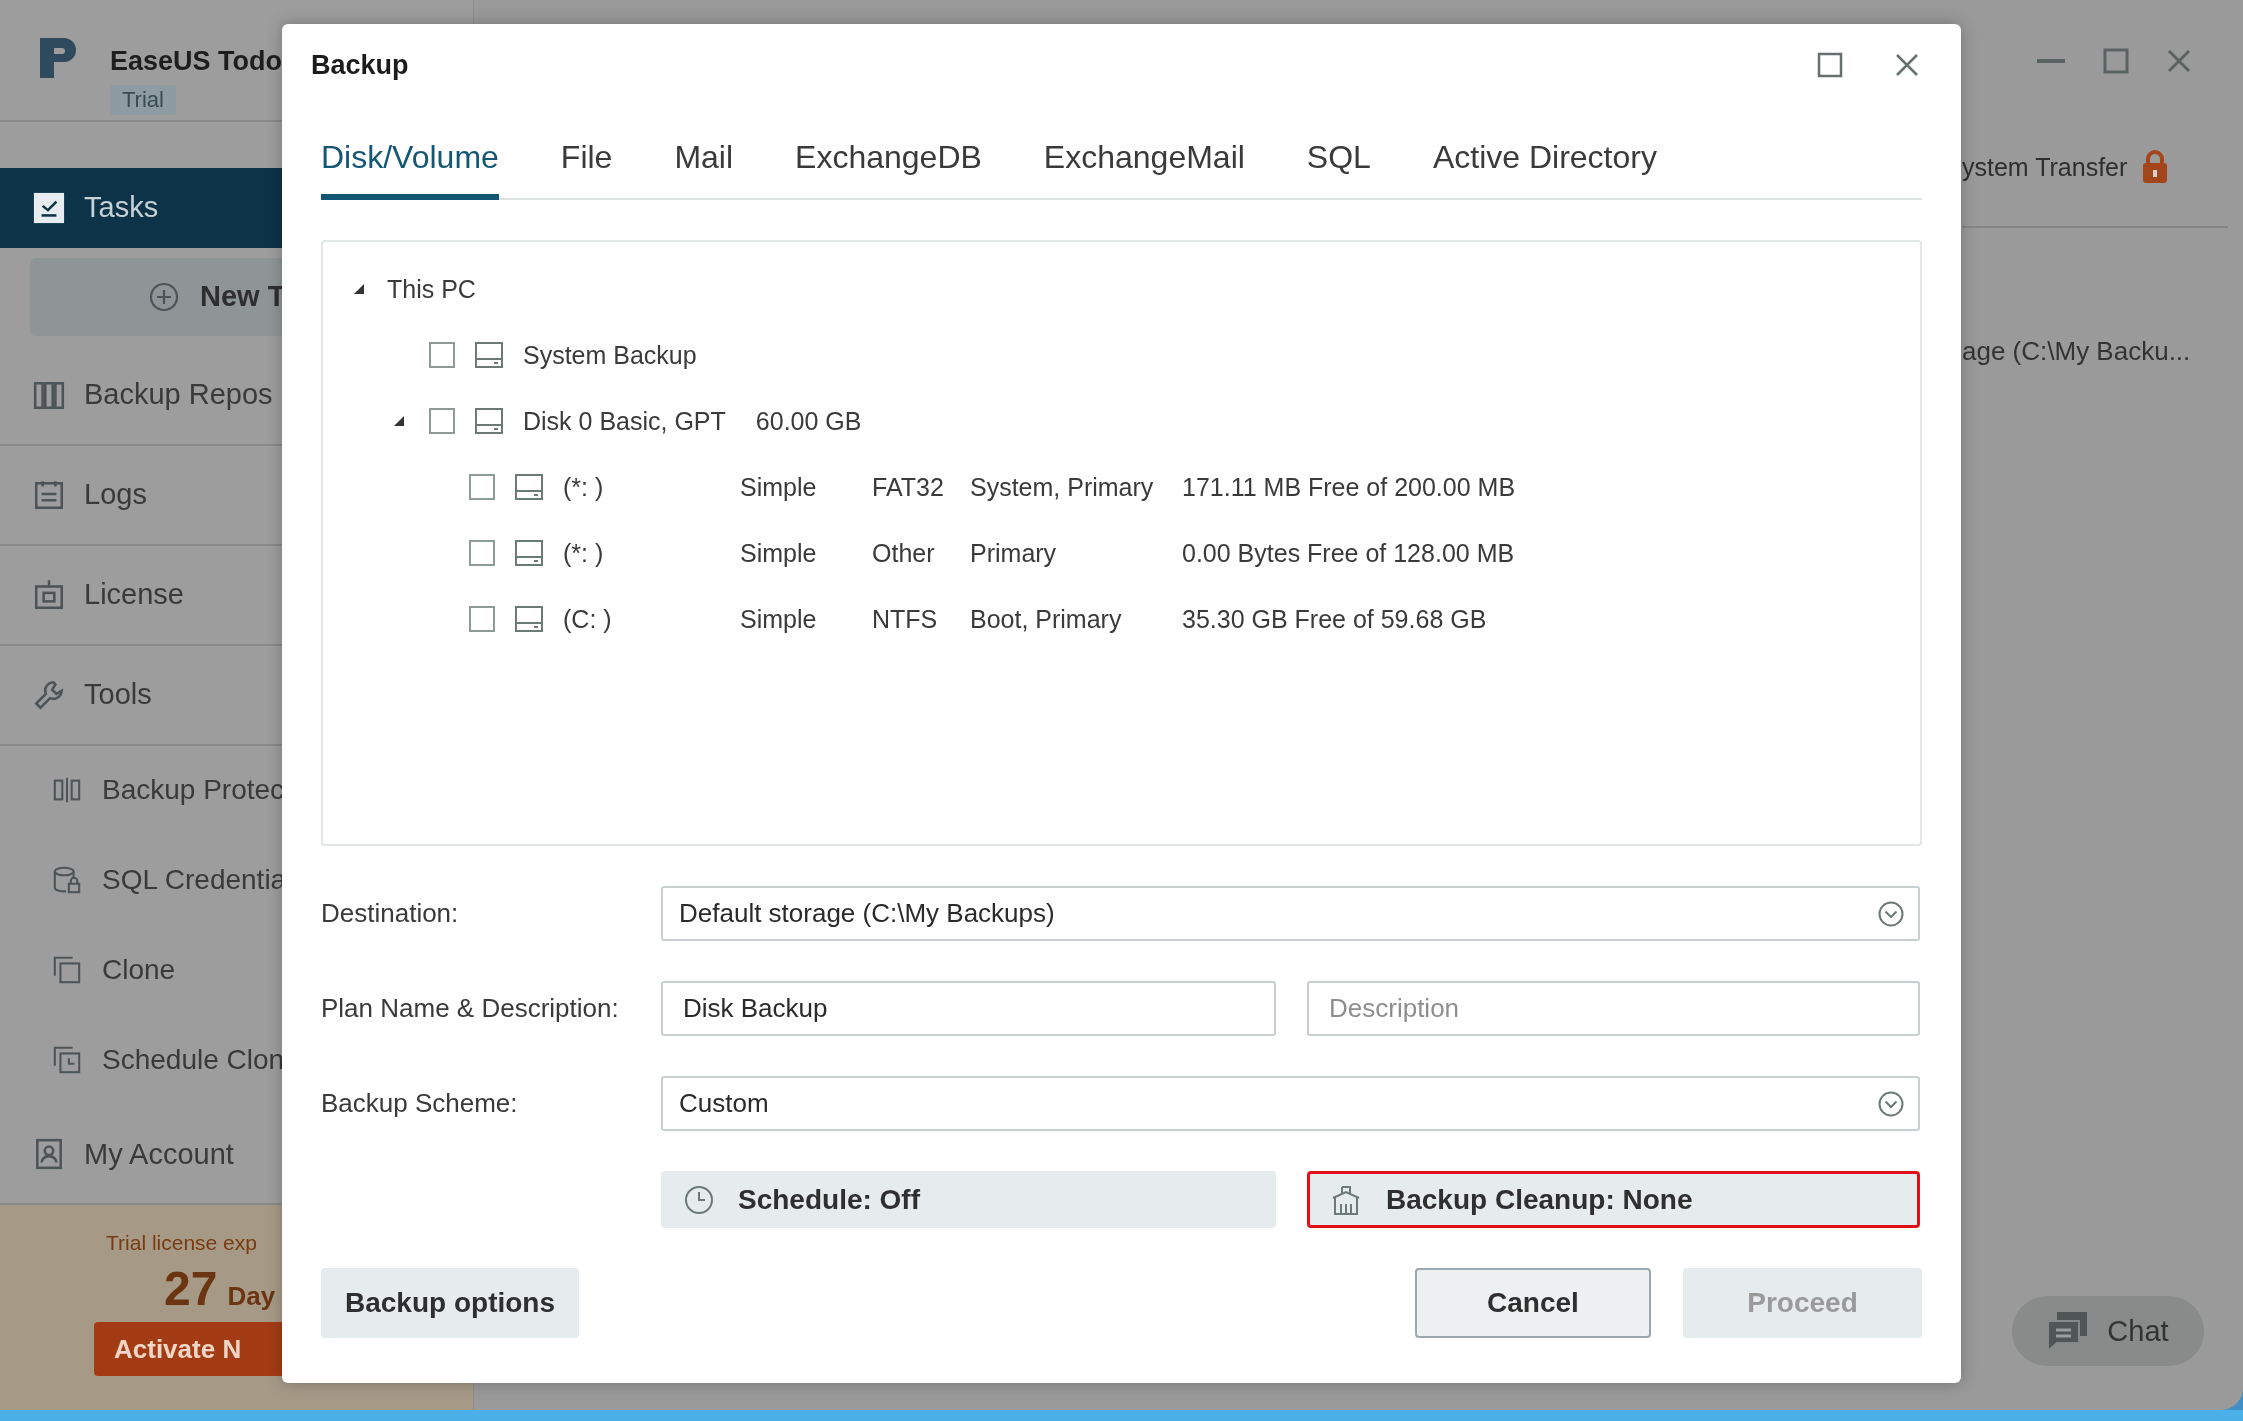  Describe the element at coordinates (968, 1008) in the screenshot. I see `plan-name-field: Disk Backup` at that location.